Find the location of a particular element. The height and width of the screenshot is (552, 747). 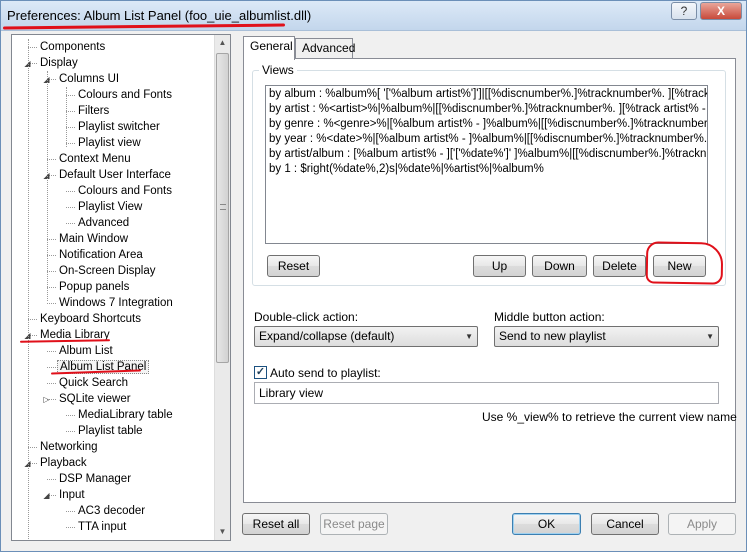

tree-item: MediaLibrary table is located at coordinates (125, 415).